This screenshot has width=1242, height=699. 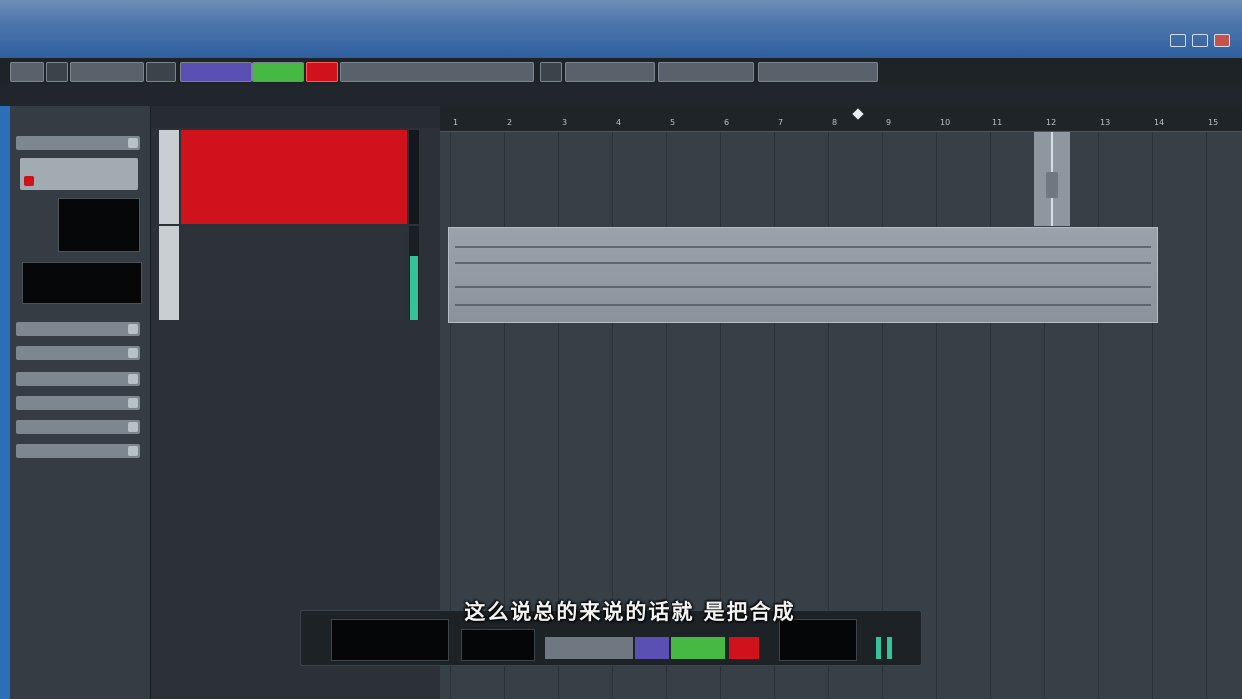 What do you see at coordinates (78, 143) in the screenshot?
I see `inspector-track-name` at bounding box center [78, 143].